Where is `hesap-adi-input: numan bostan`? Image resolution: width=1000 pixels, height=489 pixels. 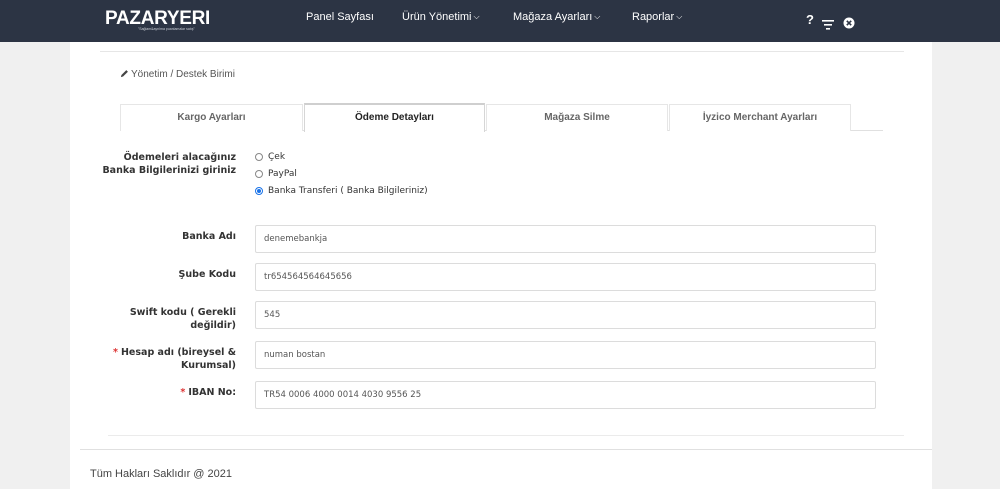
hesap-adi-input: numan bostan is located at coordinates (565, 355).